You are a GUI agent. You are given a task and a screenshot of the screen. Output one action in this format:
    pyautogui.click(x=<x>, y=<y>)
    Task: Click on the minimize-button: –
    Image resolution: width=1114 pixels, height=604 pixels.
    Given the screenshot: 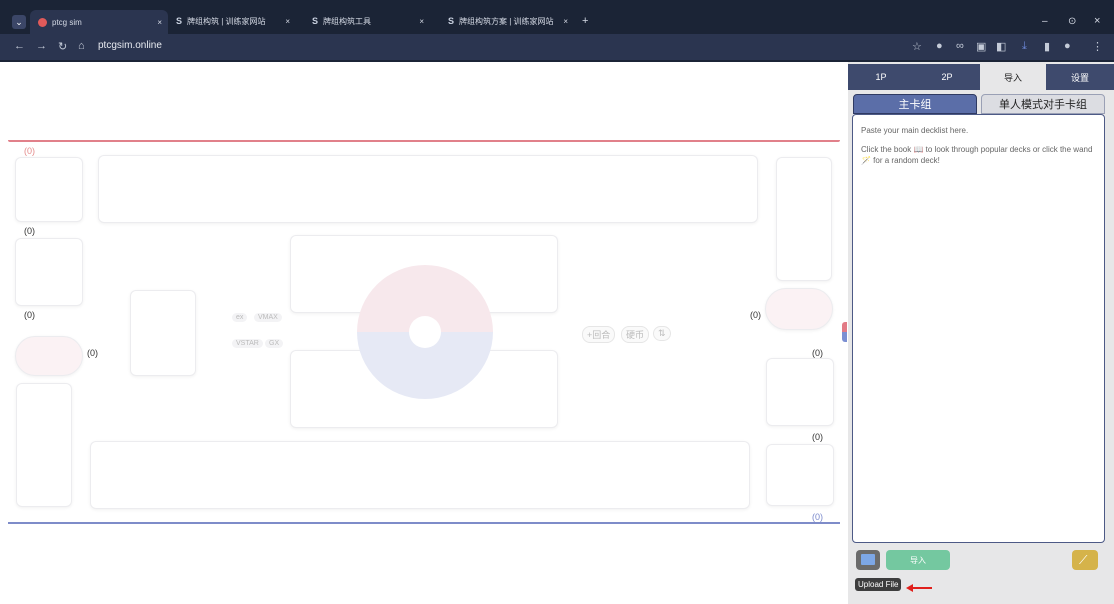 What is the action you would take?
    pyautogui.click(x=1045, y=21)
    